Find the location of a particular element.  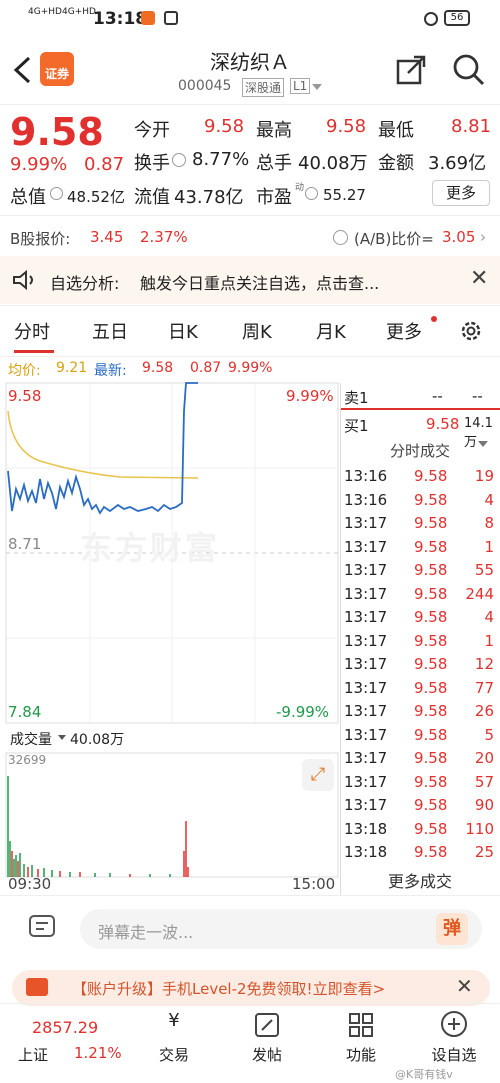

b-share-pct: 2.37% is located at coordinates (164, 237).